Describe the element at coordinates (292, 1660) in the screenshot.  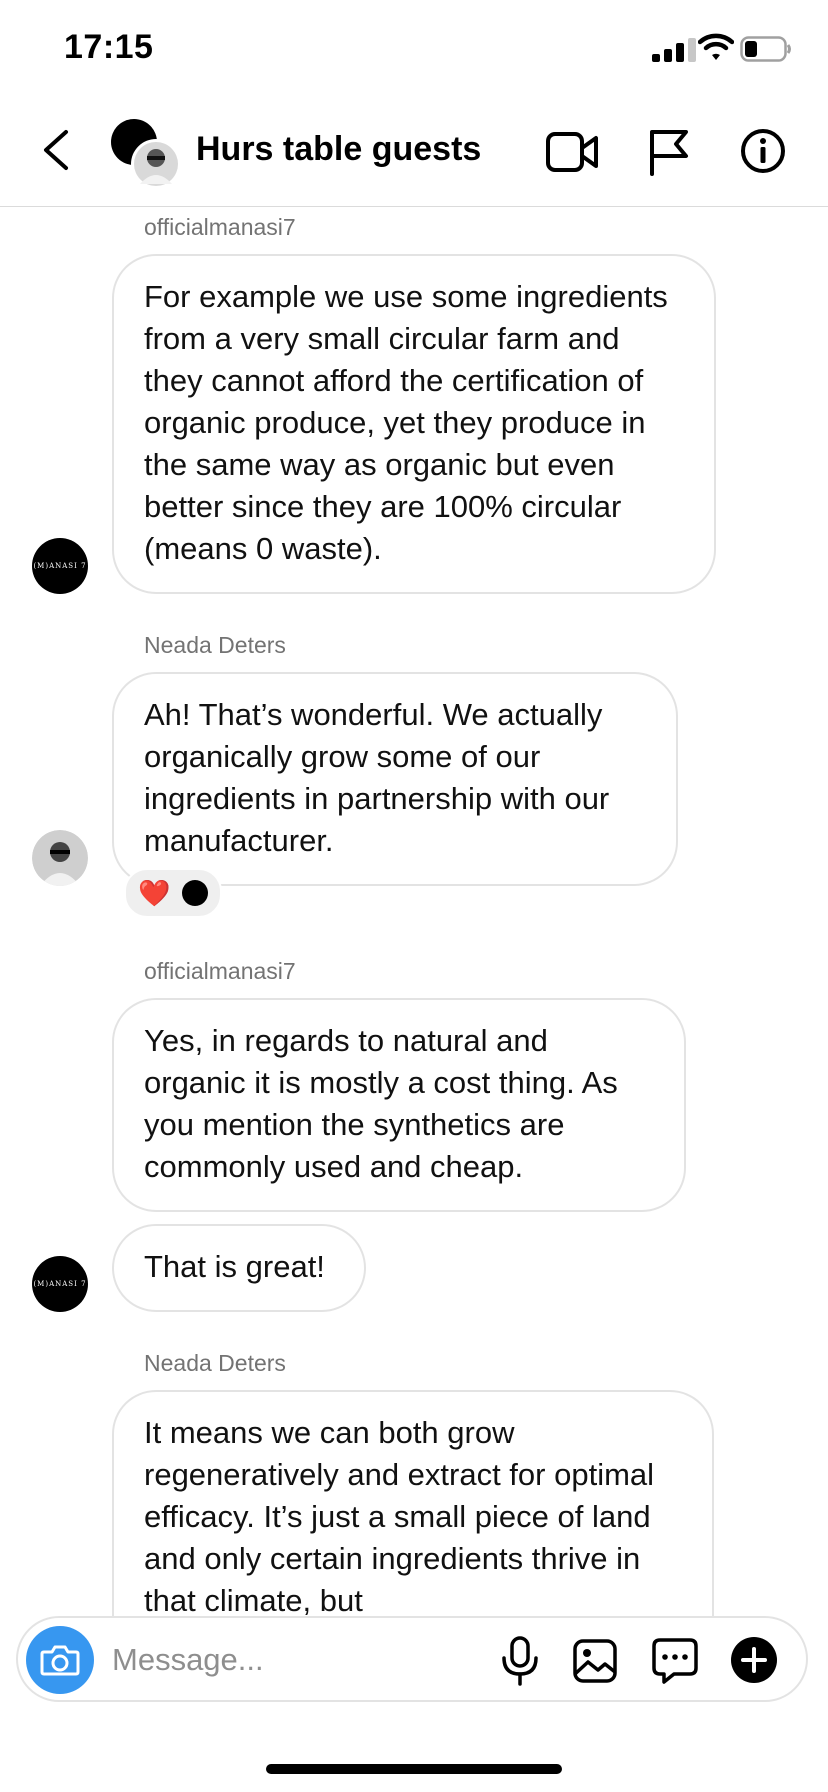
I see `message-input` at that location.